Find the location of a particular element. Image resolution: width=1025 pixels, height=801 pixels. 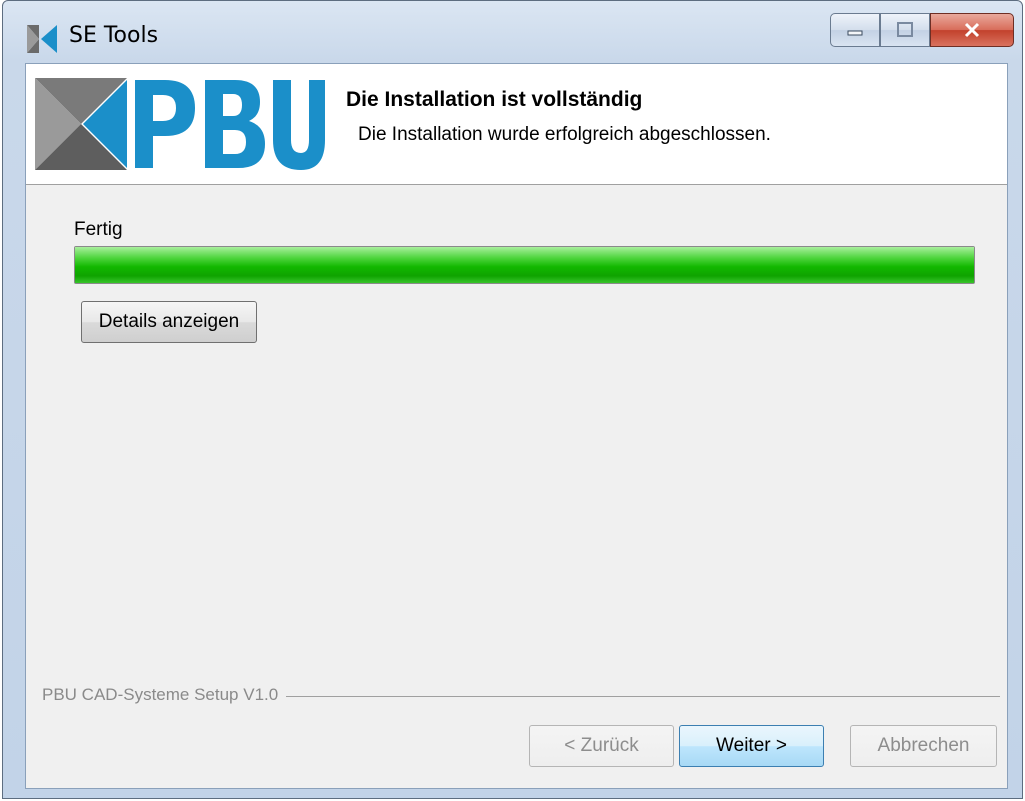

window-controls is located at coordinates (922, 31).